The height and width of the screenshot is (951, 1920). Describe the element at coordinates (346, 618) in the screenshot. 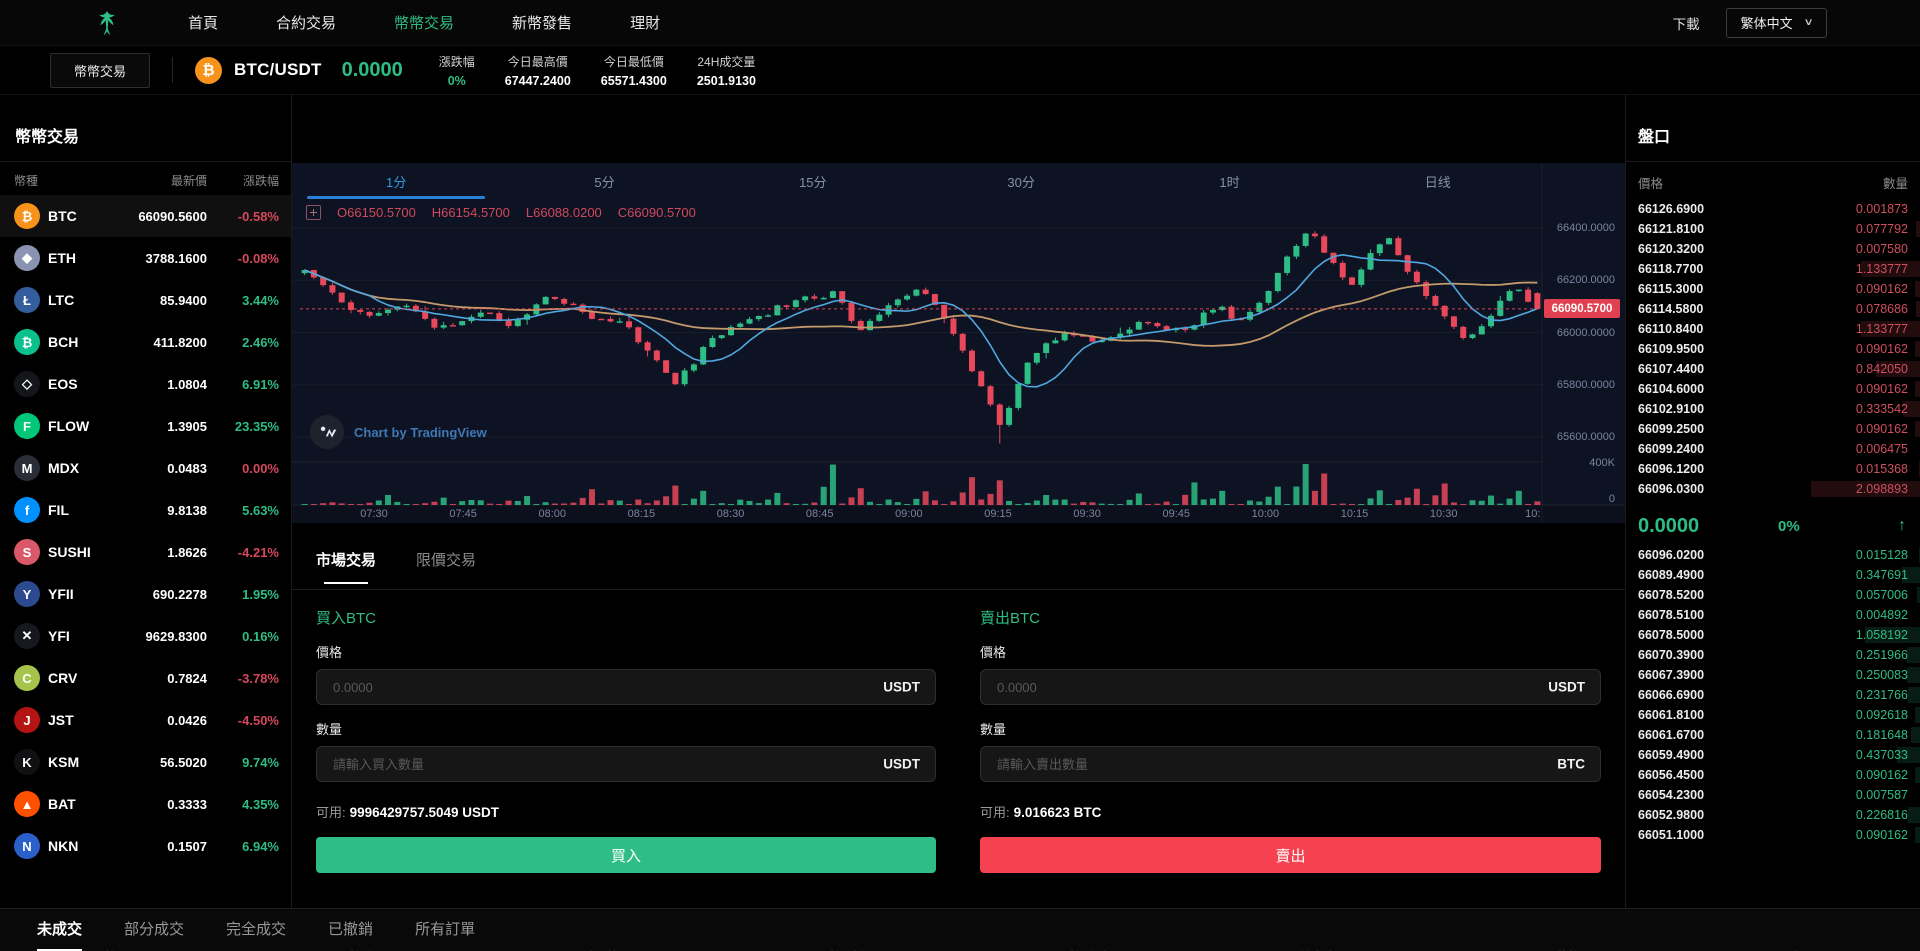

I see `buy-title: 買入BTC` at that location.